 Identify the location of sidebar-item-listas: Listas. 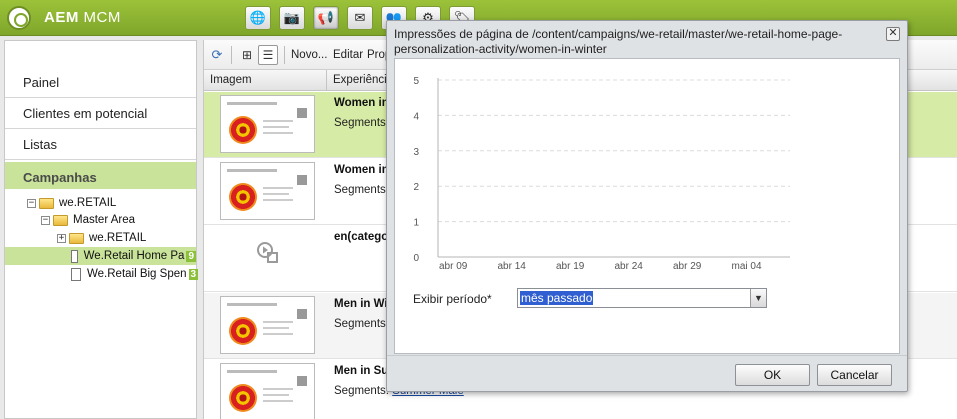
(100, 144).